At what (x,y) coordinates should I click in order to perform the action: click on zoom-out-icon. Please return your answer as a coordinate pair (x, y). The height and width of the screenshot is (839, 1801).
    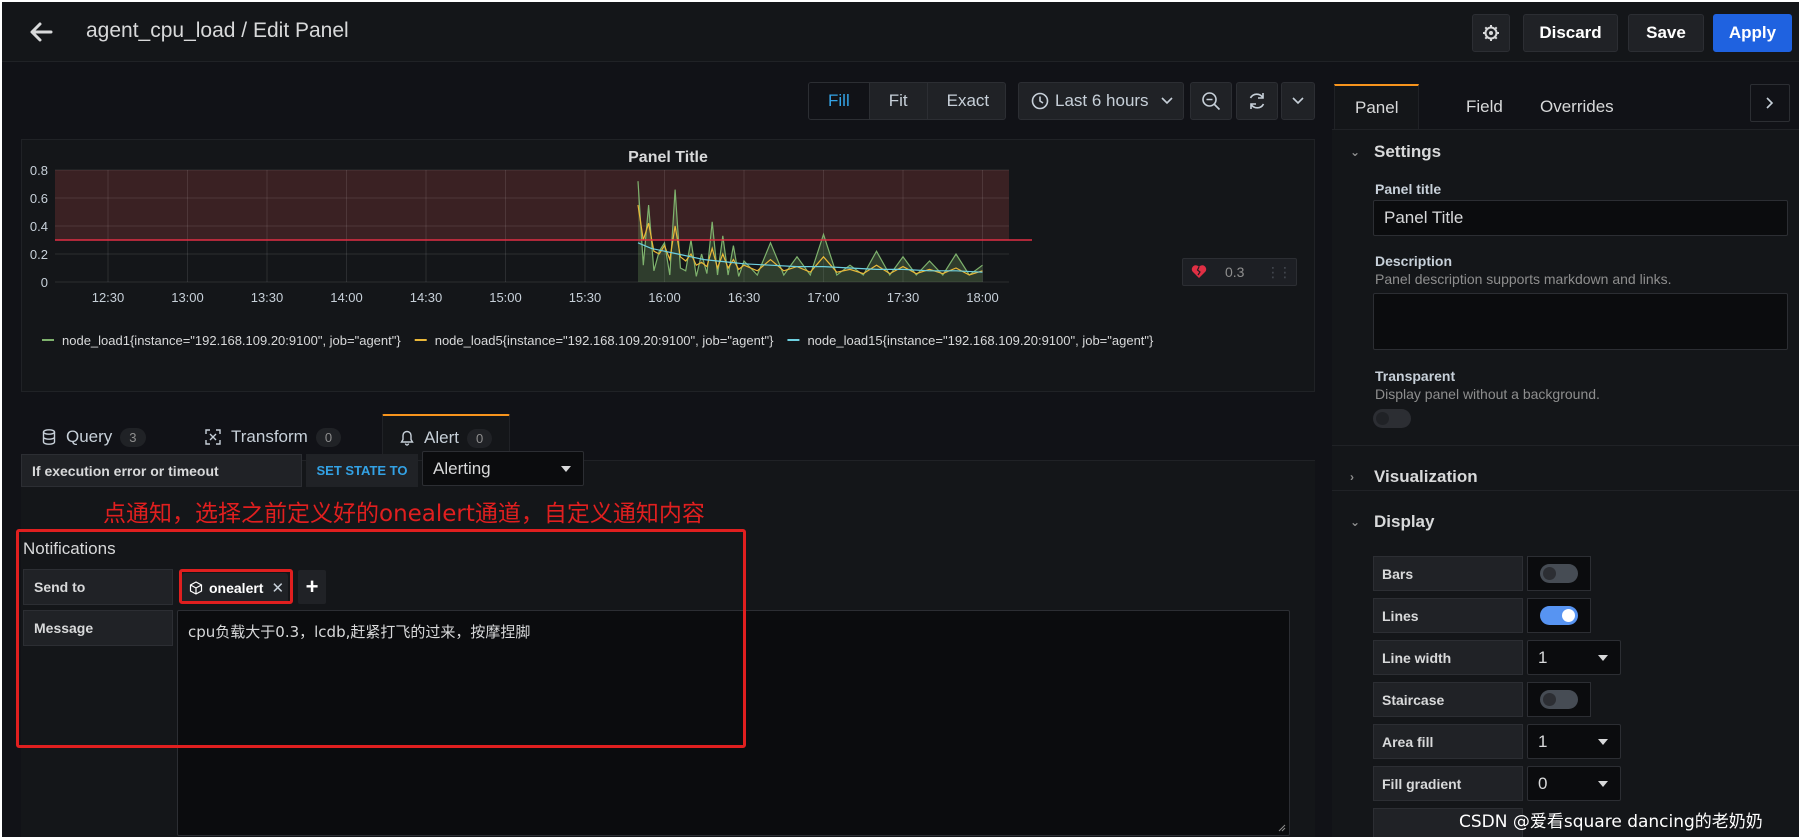
    Looking at the image, I should click on (1211, 101).